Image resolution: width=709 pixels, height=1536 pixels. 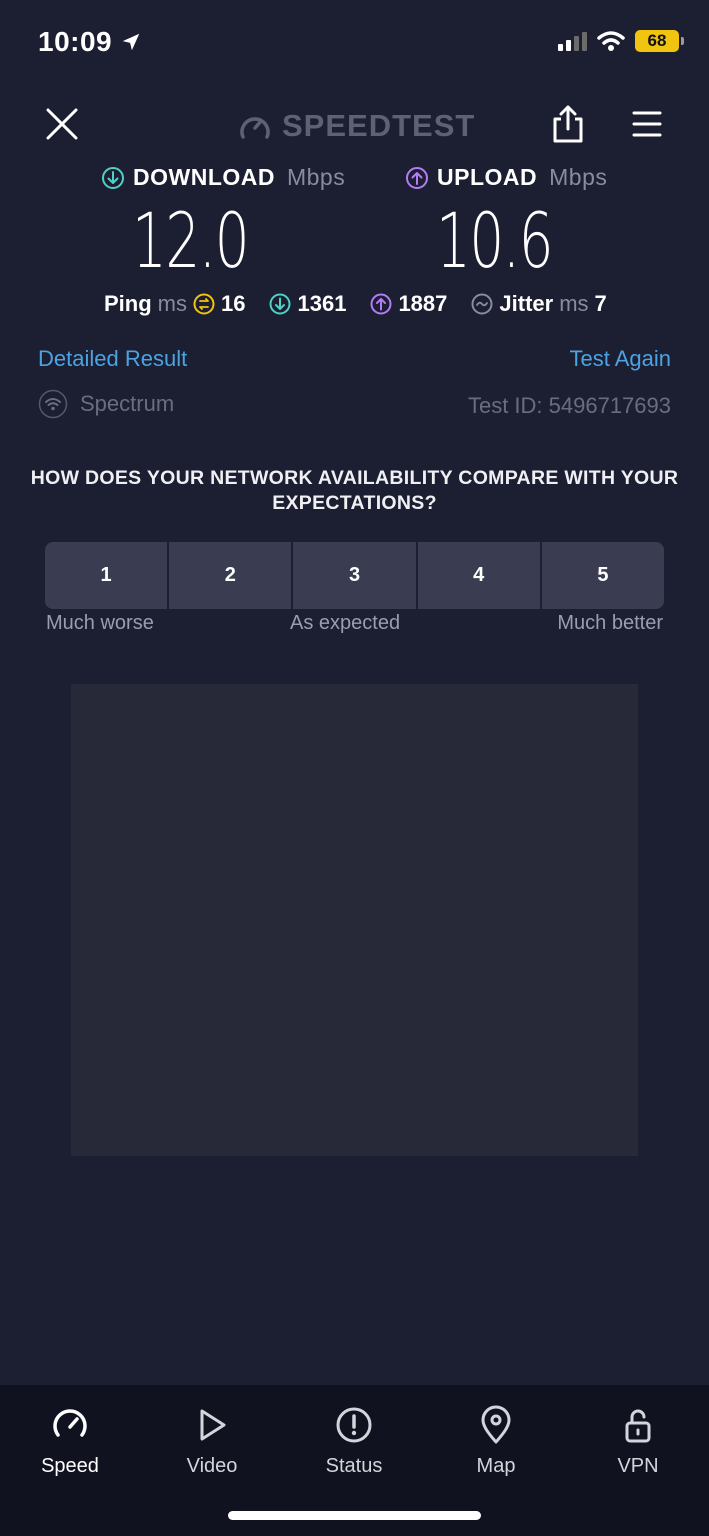 I want to click on tab-status: Status, so click(x=354, y=1441).